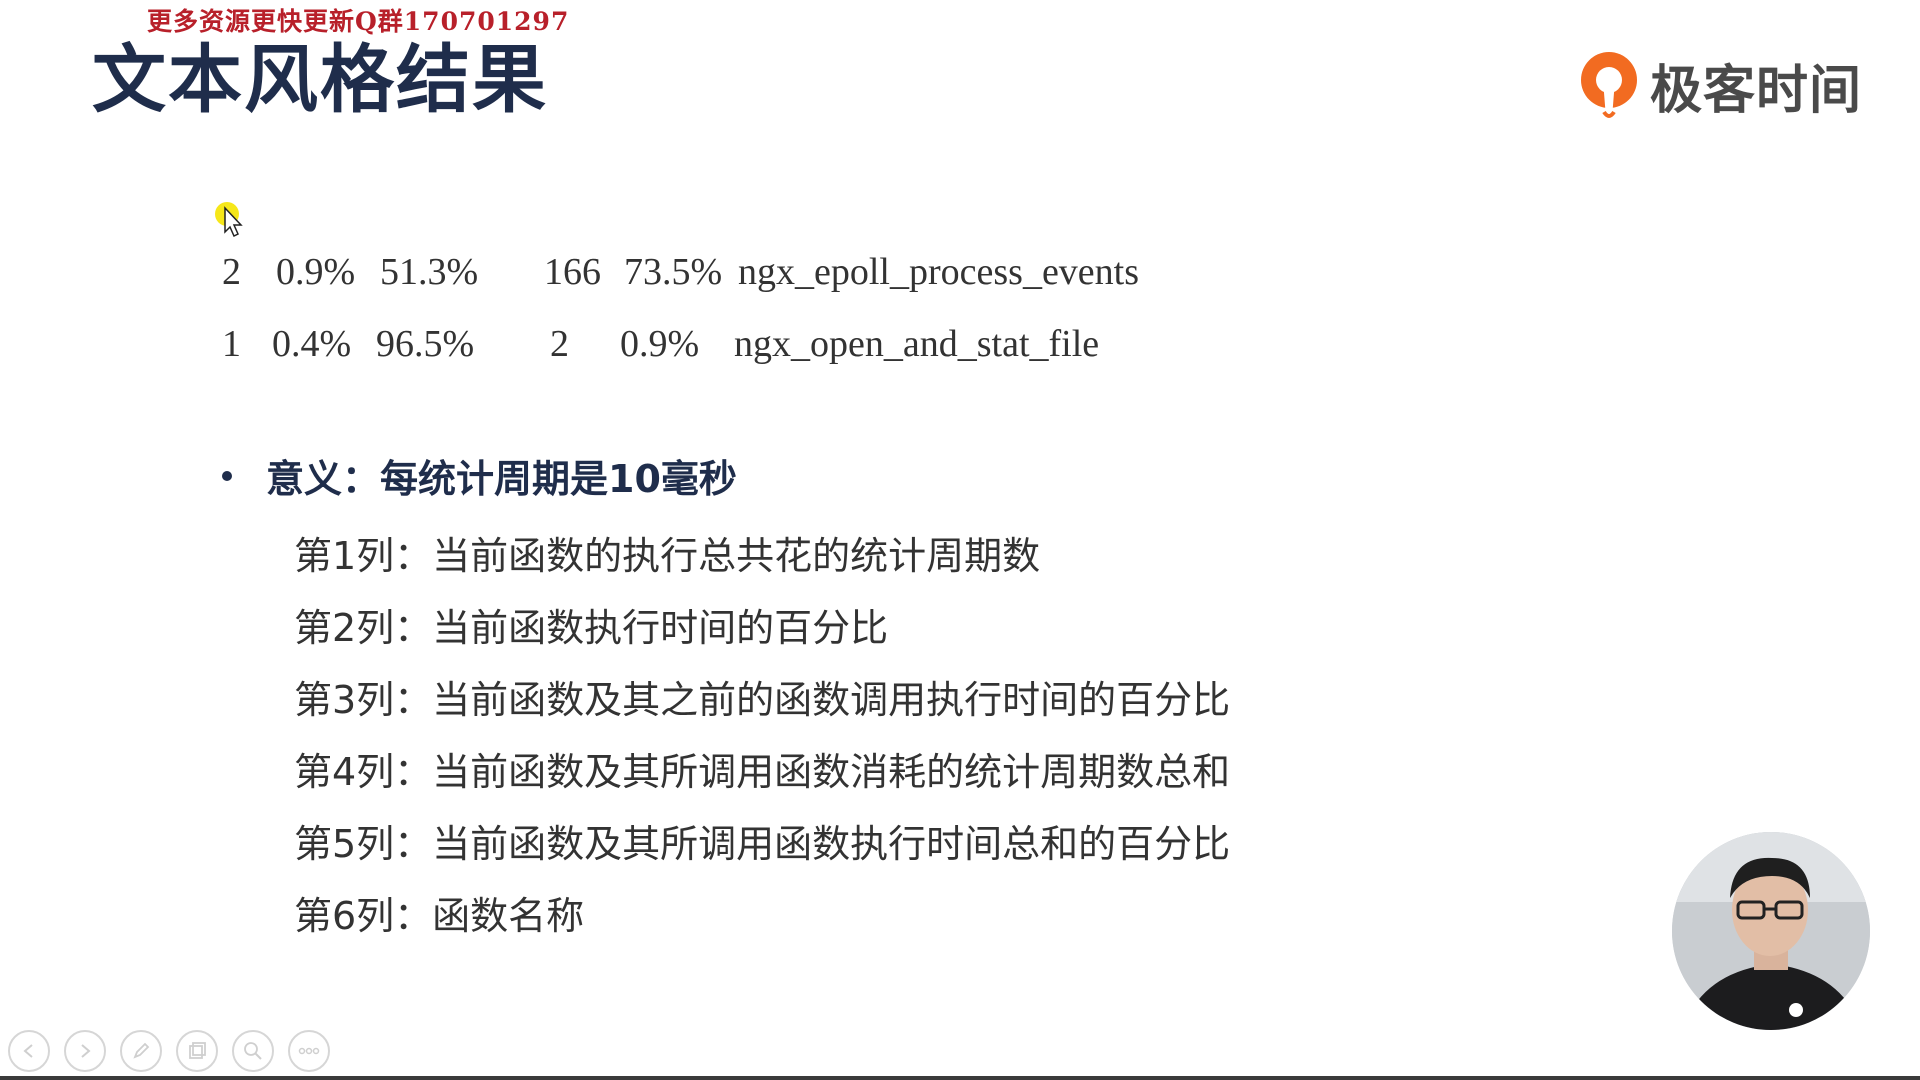 The image size is (1920, 1080). I want to click on cell-total-percent: 73.5%, so click(673, 272).